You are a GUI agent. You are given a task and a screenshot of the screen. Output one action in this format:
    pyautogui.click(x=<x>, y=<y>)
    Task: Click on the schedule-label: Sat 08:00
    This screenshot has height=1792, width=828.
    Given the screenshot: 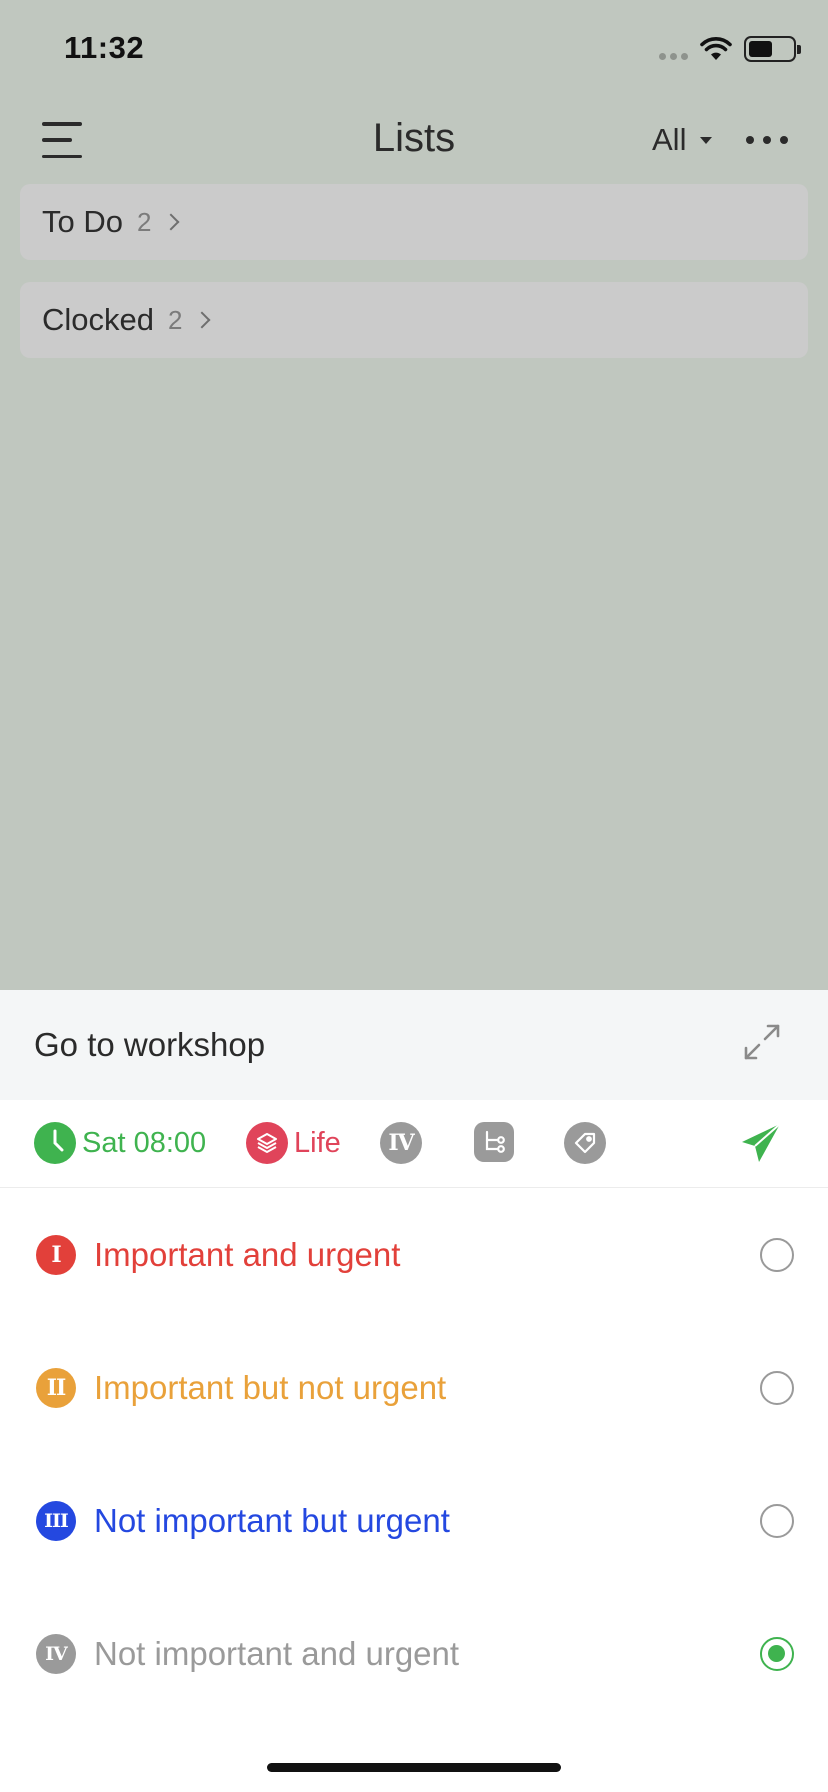 What is the action you would take?
    pyautogui.click(x=144, y=1142)
    